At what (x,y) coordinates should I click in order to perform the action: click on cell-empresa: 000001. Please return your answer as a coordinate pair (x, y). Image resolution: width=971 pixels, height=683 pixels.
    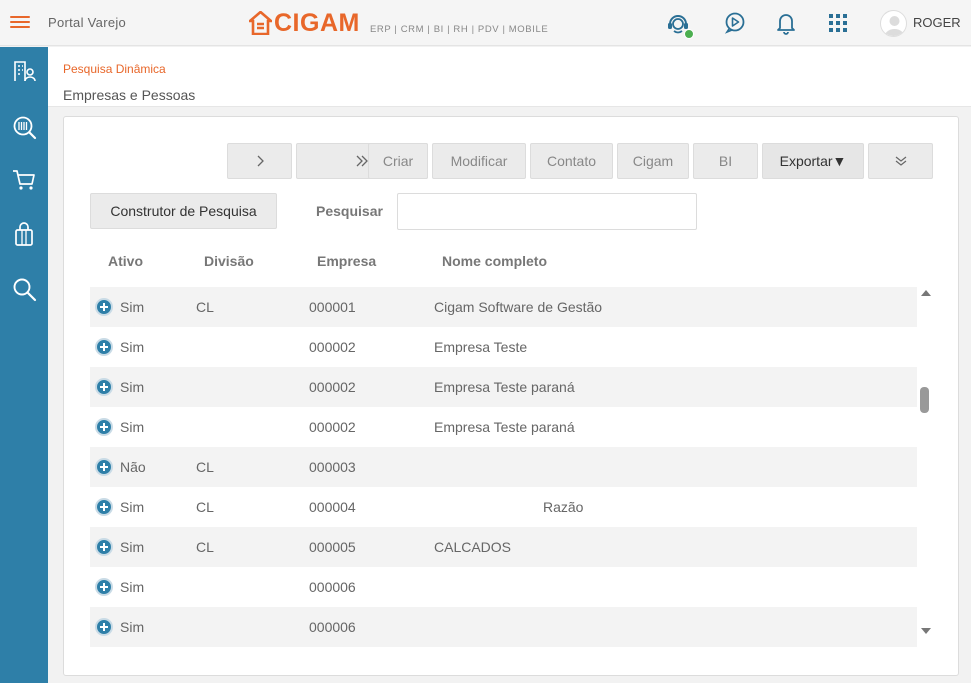
    Looking at the image, I should click on (332, 307).